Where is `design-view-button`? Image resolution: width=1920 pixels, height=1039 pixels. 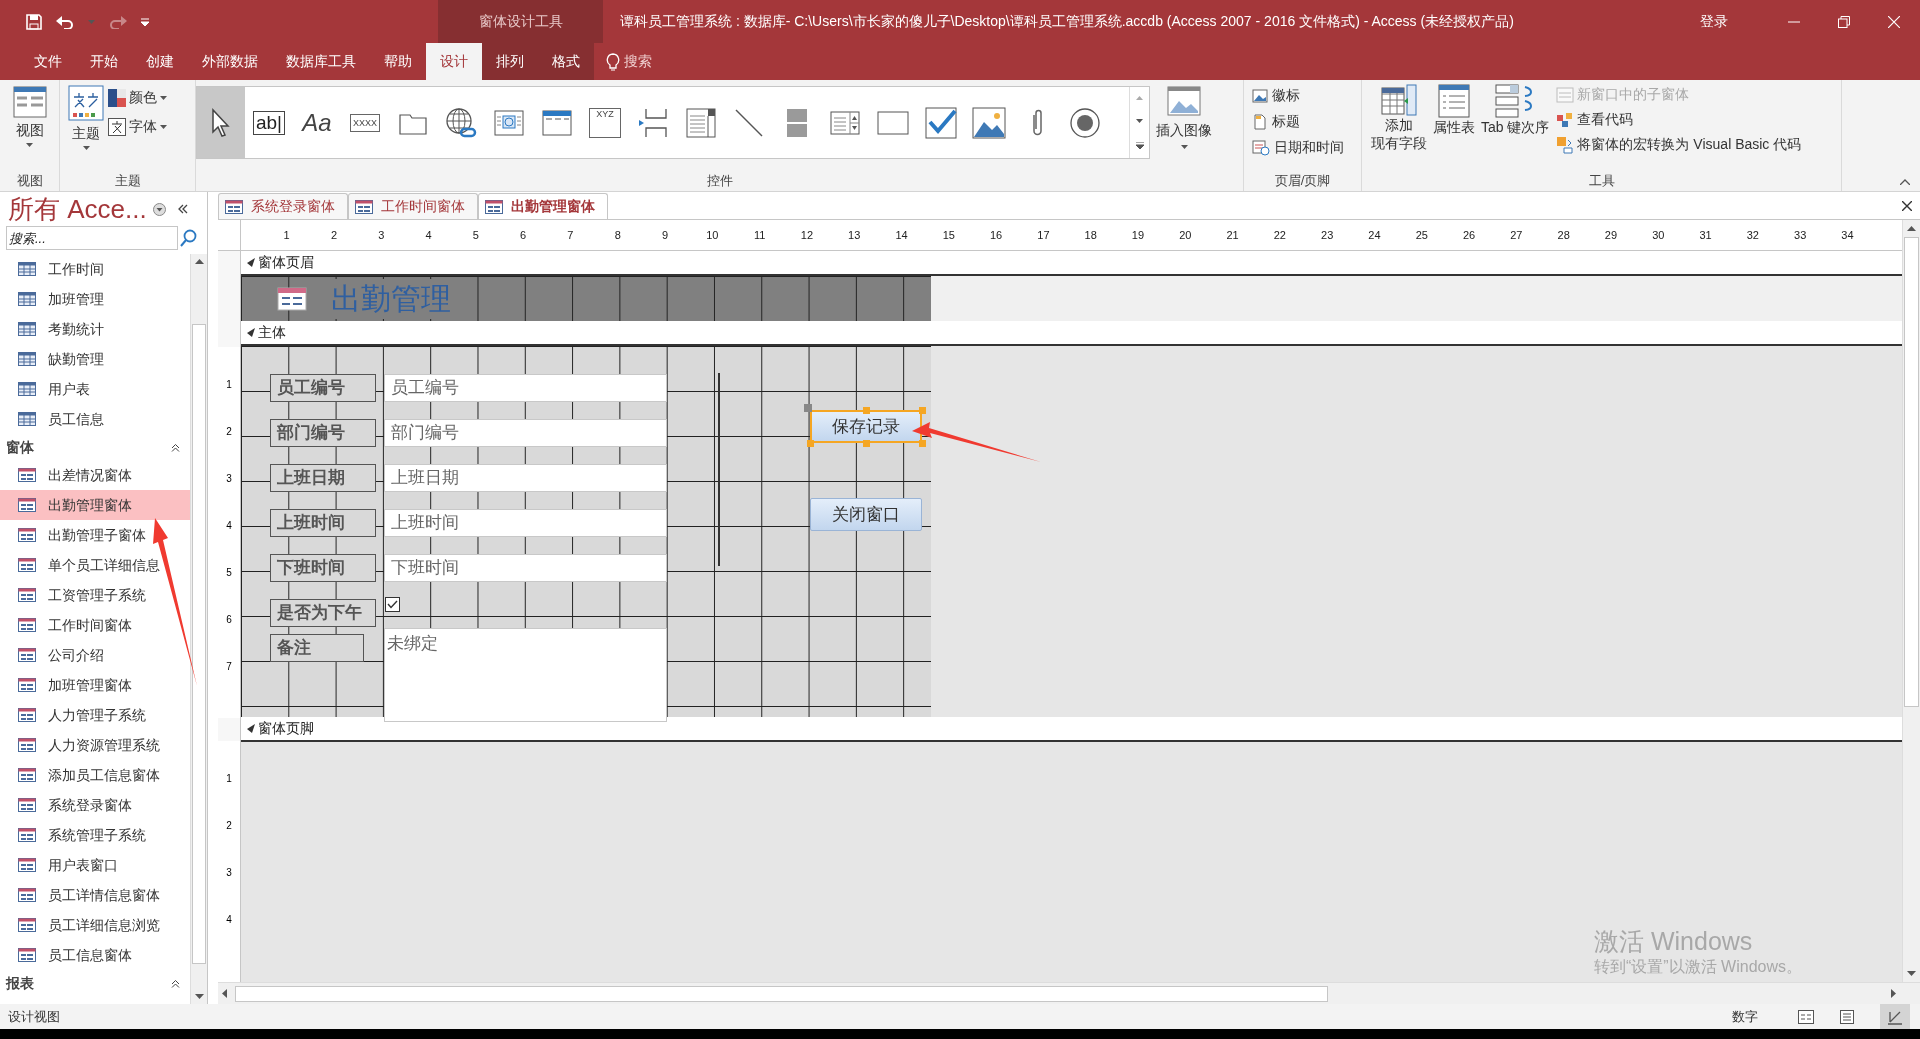
design-view-button is located at coordinates (1895, 1016).